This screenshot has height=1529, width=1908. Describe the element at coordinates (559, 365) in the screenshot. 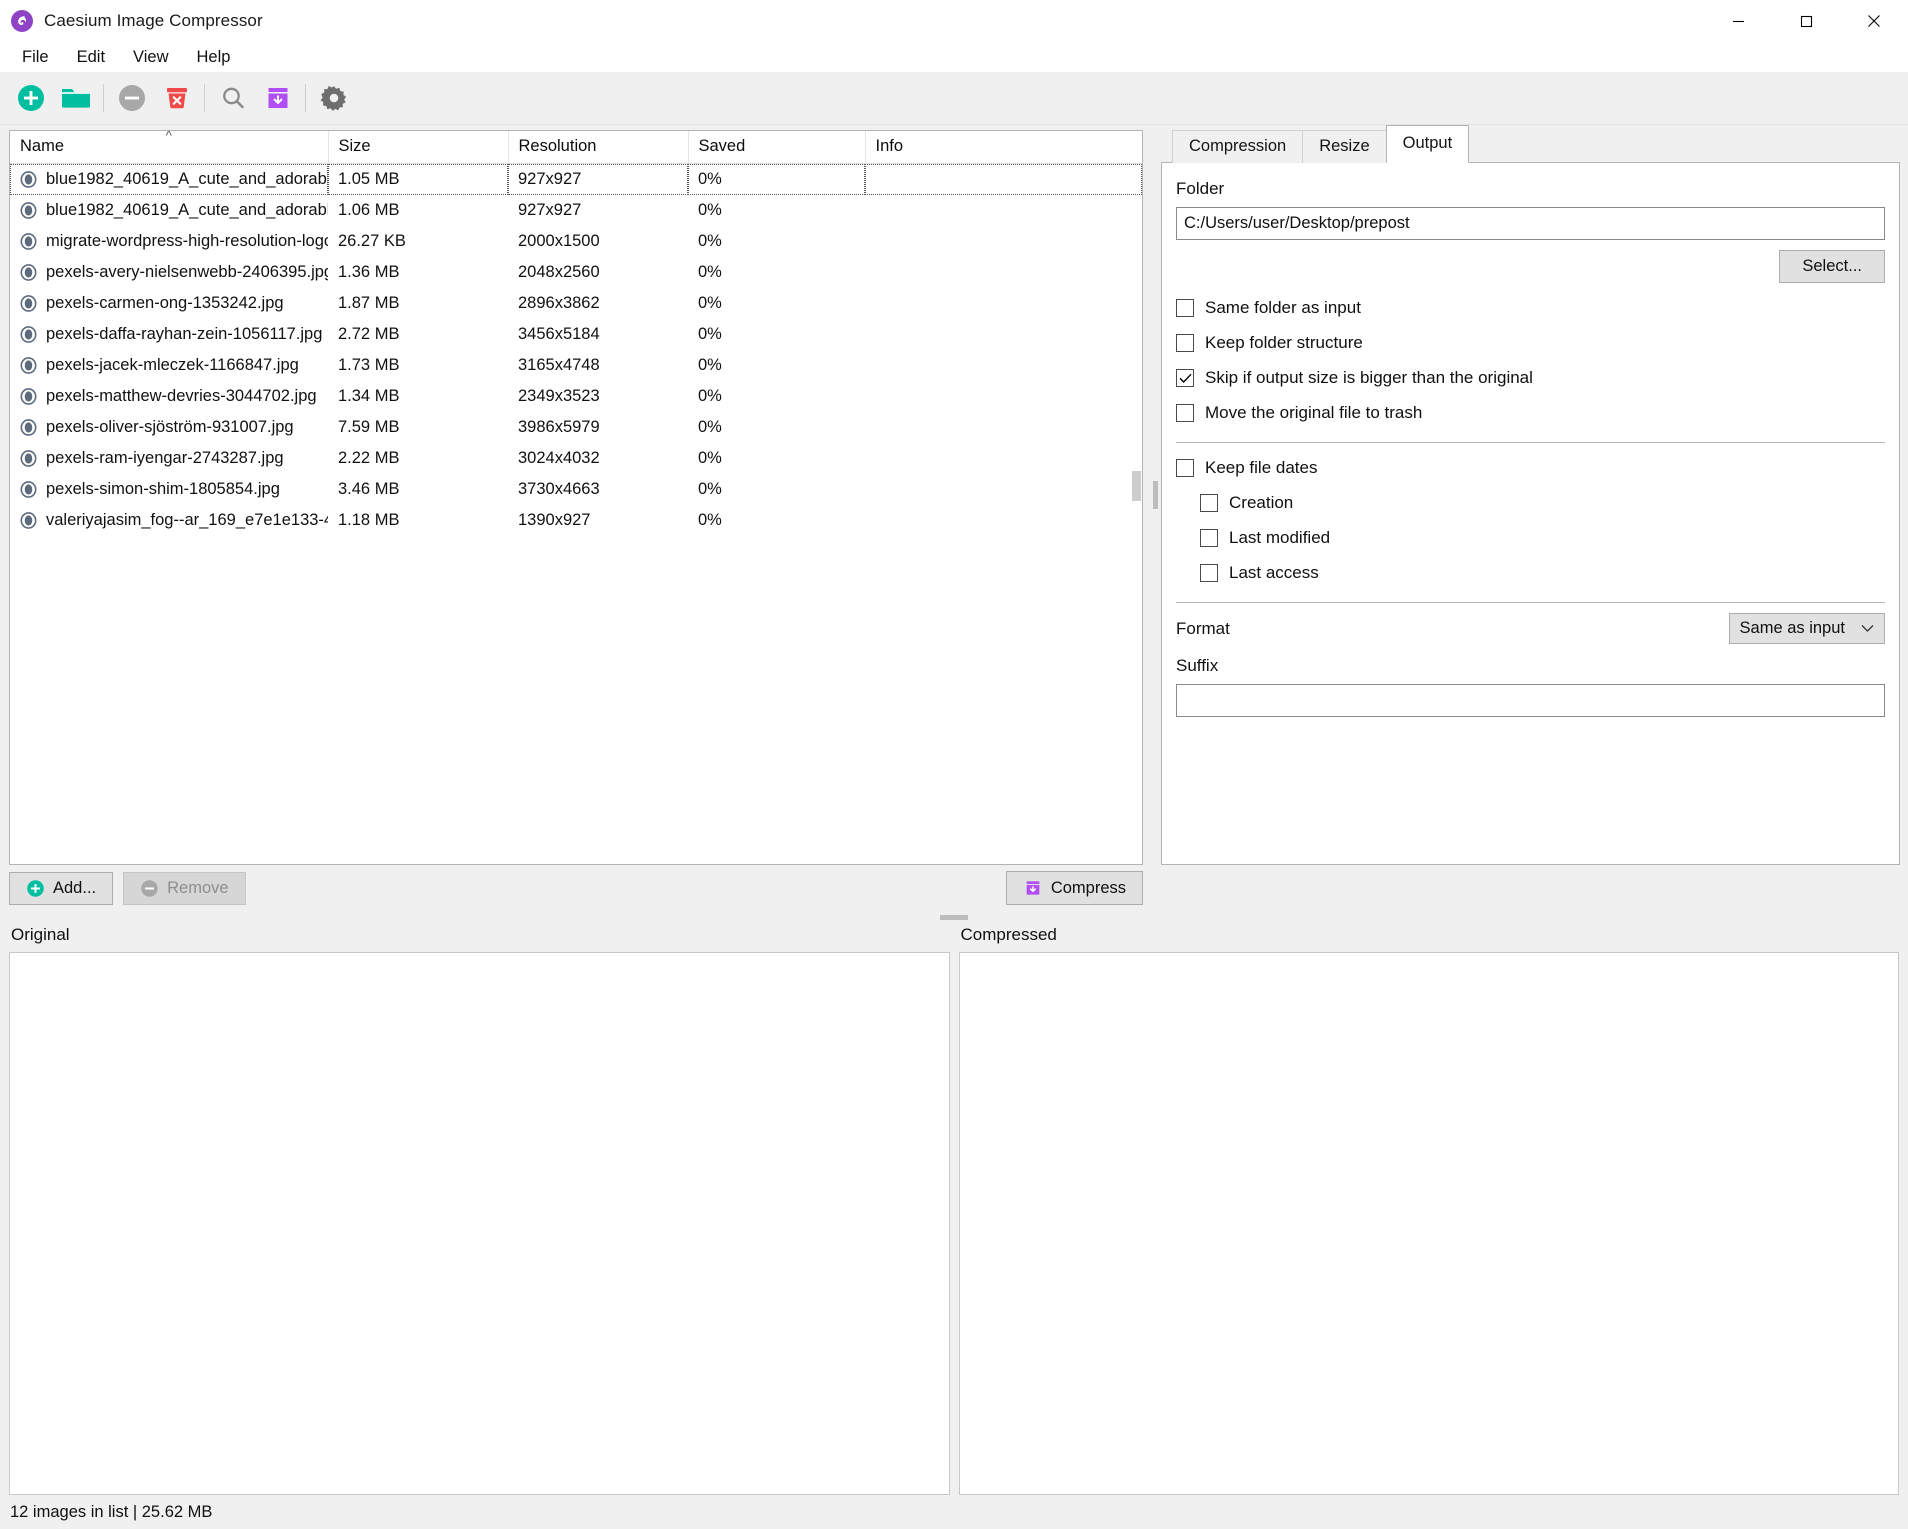

I see `file-resolution-text: 3165x4748` at that location.